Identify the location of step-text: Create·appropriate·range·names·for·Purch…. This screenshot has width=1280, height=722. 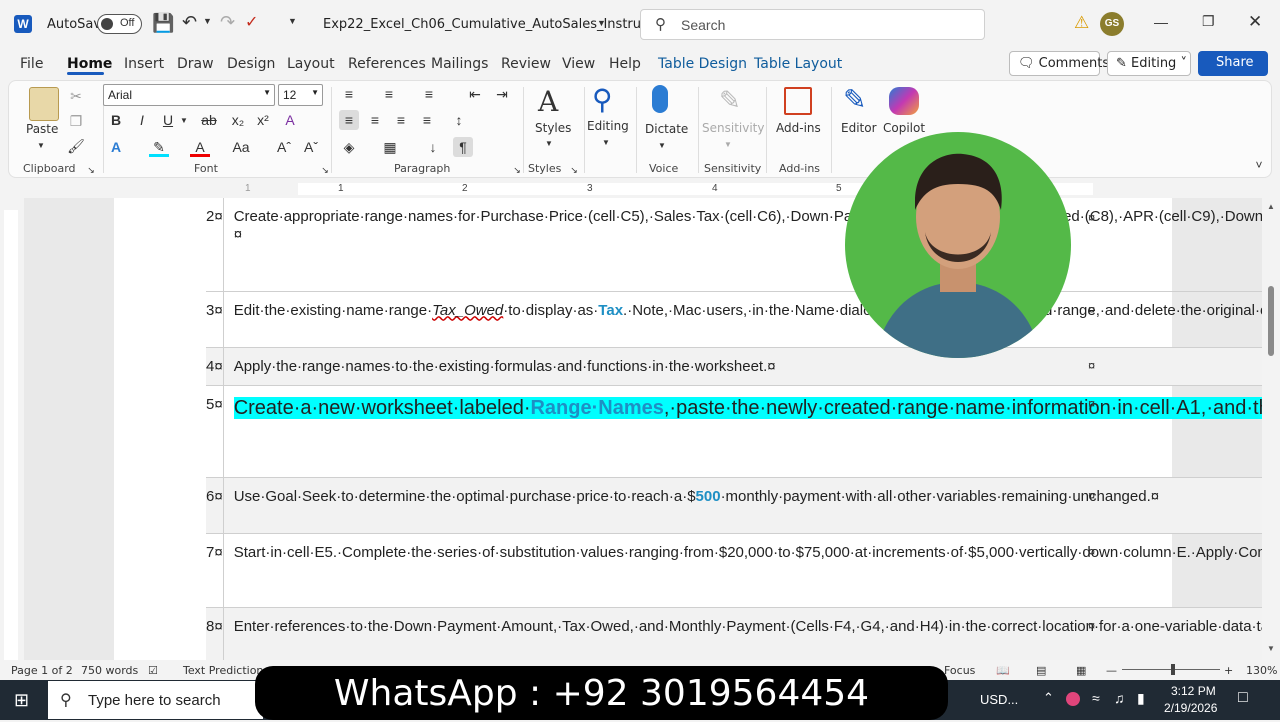
(742, 244).